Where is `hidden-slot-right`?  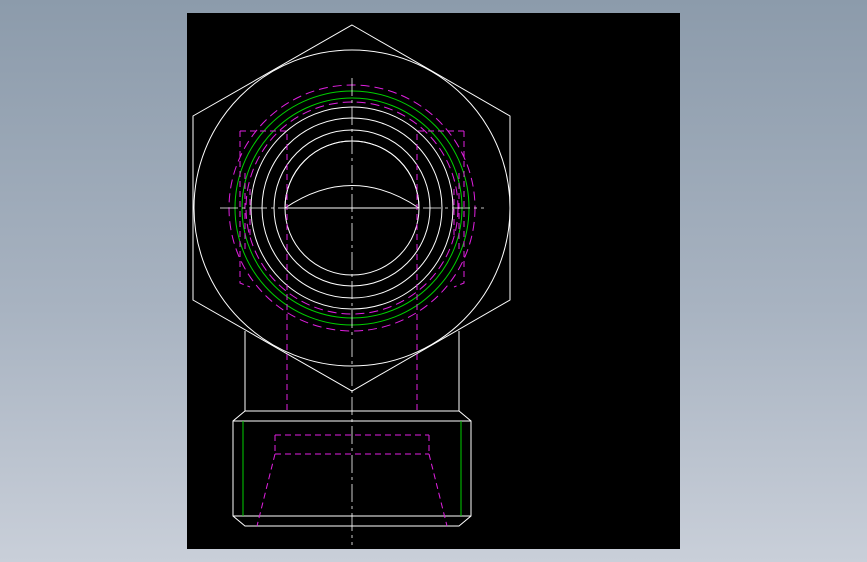
hidden-slot-right is located at coordinates (440, 271).